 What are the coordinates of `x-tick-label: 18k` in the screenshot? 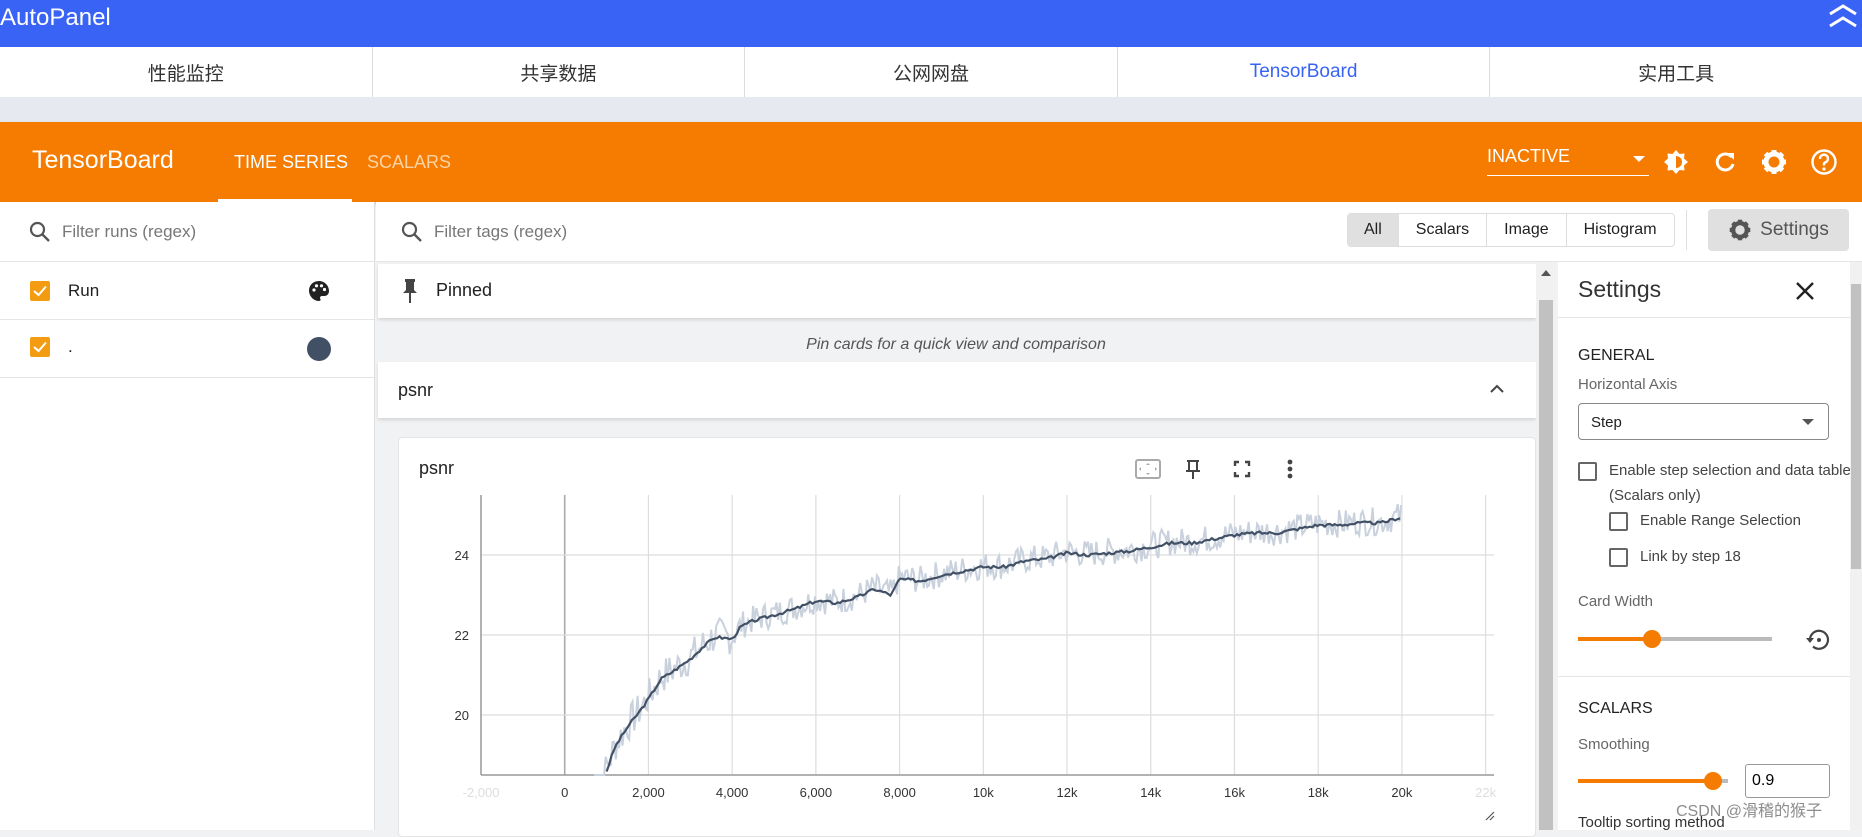 It's located at (1318, 792).